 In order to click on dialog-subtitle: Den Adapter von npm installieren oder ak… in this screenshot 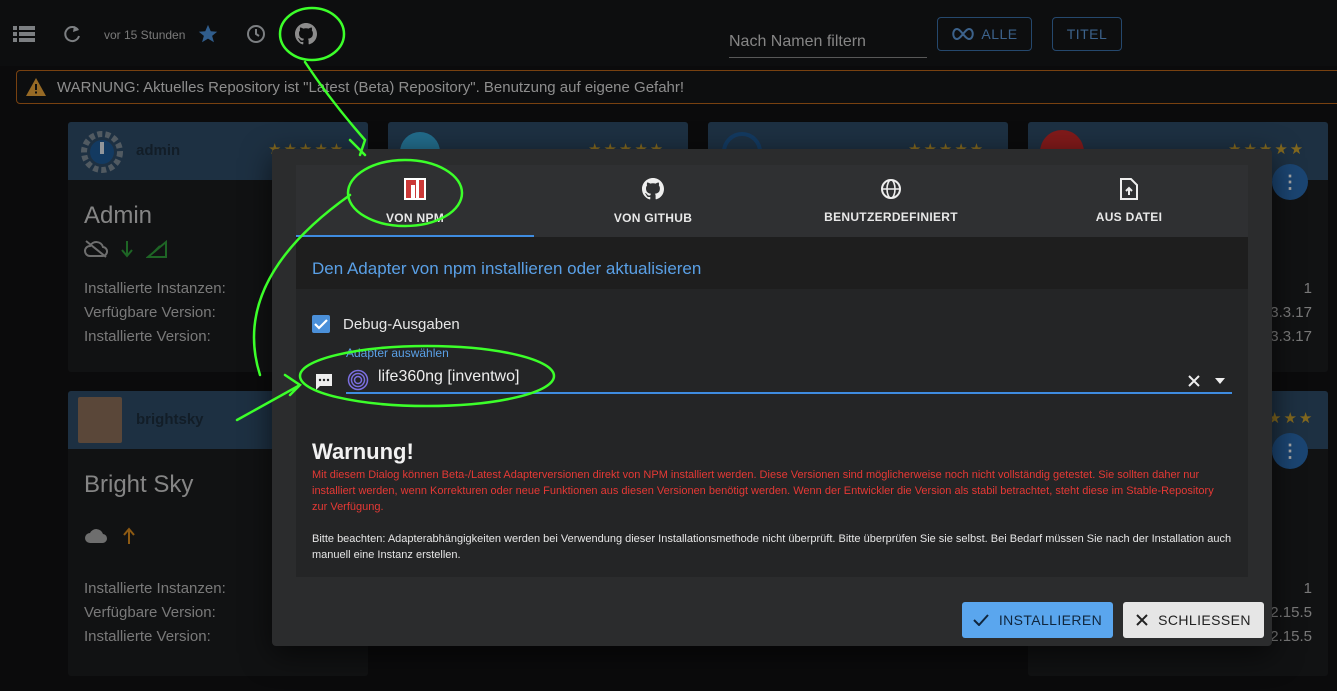, I will do `click(507, 268)`.